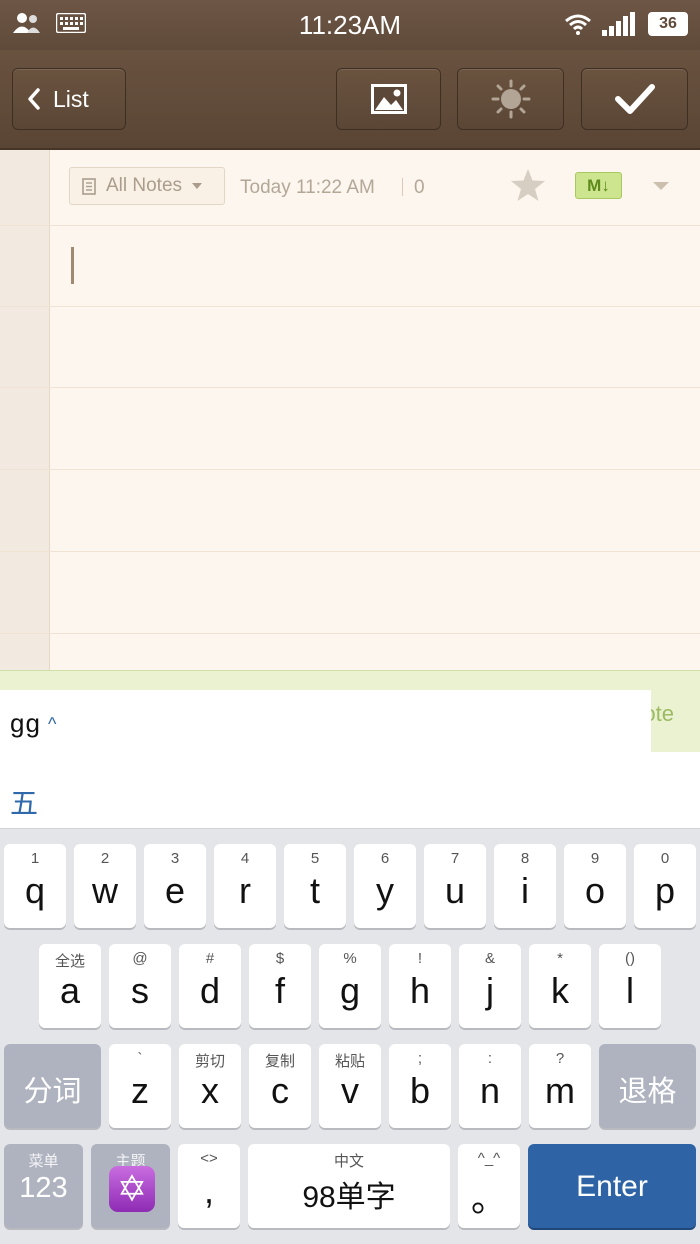 The height and width of the screenshot is (1244, 700). I want to click on key-h: ! h, so click(420, 986).